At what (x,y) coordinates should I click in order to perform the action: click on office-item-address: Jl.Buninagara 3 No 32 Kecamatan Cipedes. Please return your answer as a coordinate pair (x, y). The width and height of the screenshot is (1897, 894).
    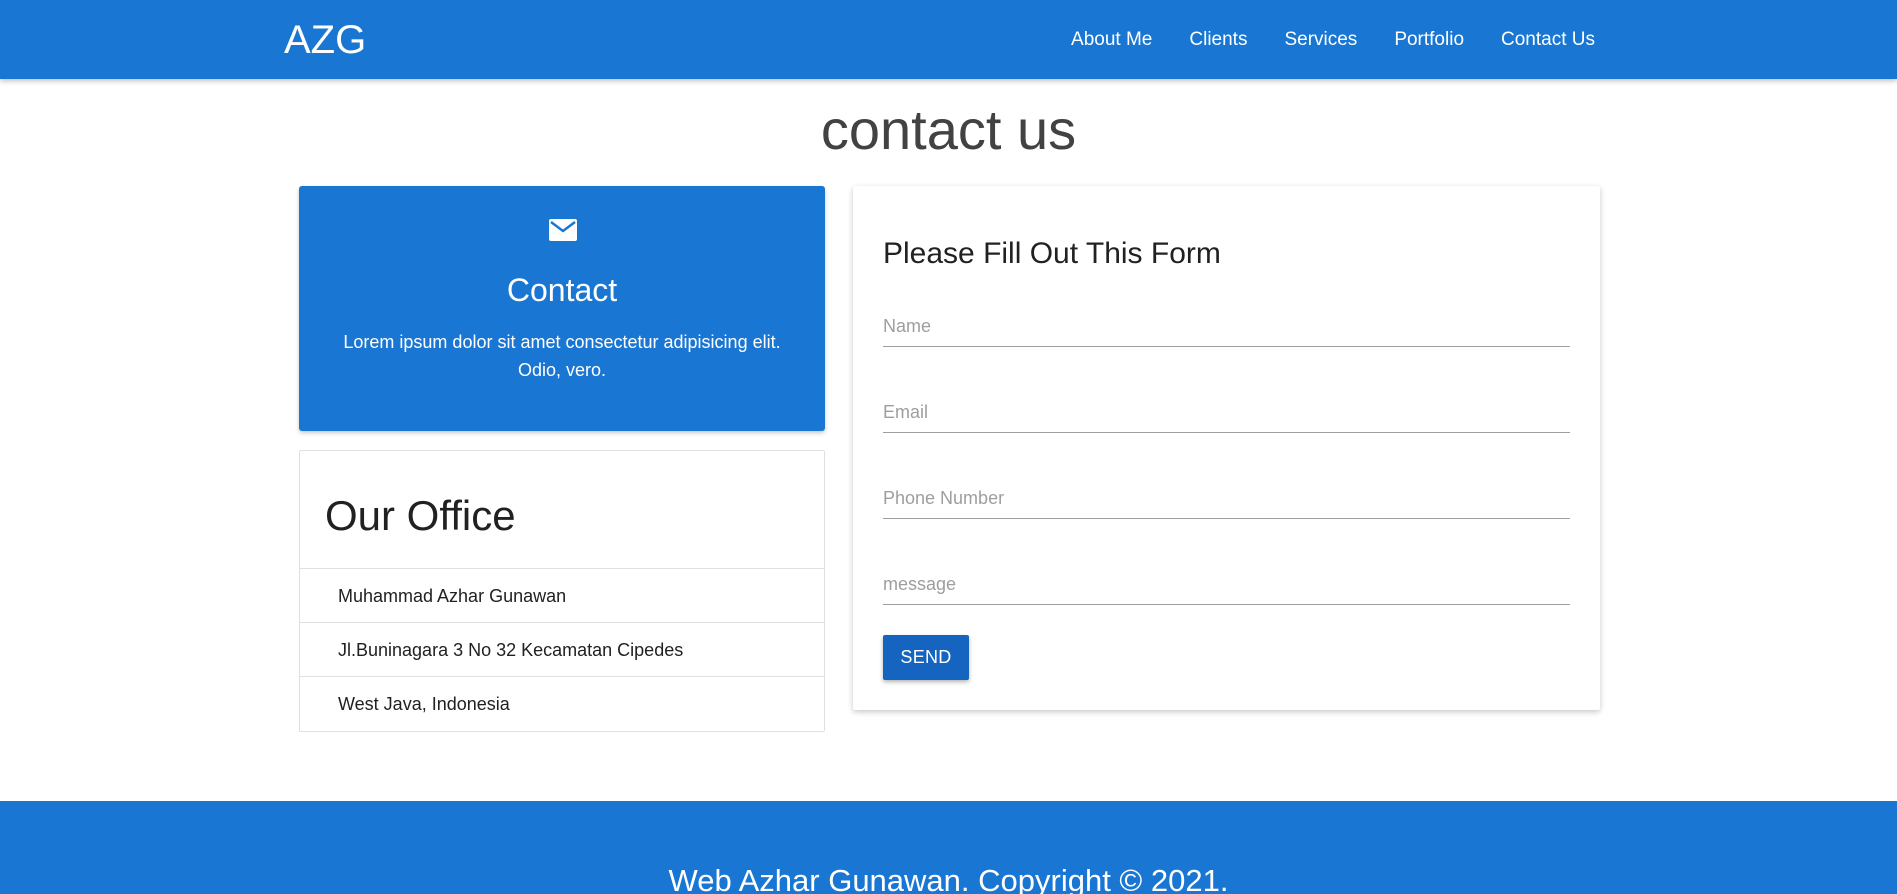
    Looking at the image, I should click on (562, 649).